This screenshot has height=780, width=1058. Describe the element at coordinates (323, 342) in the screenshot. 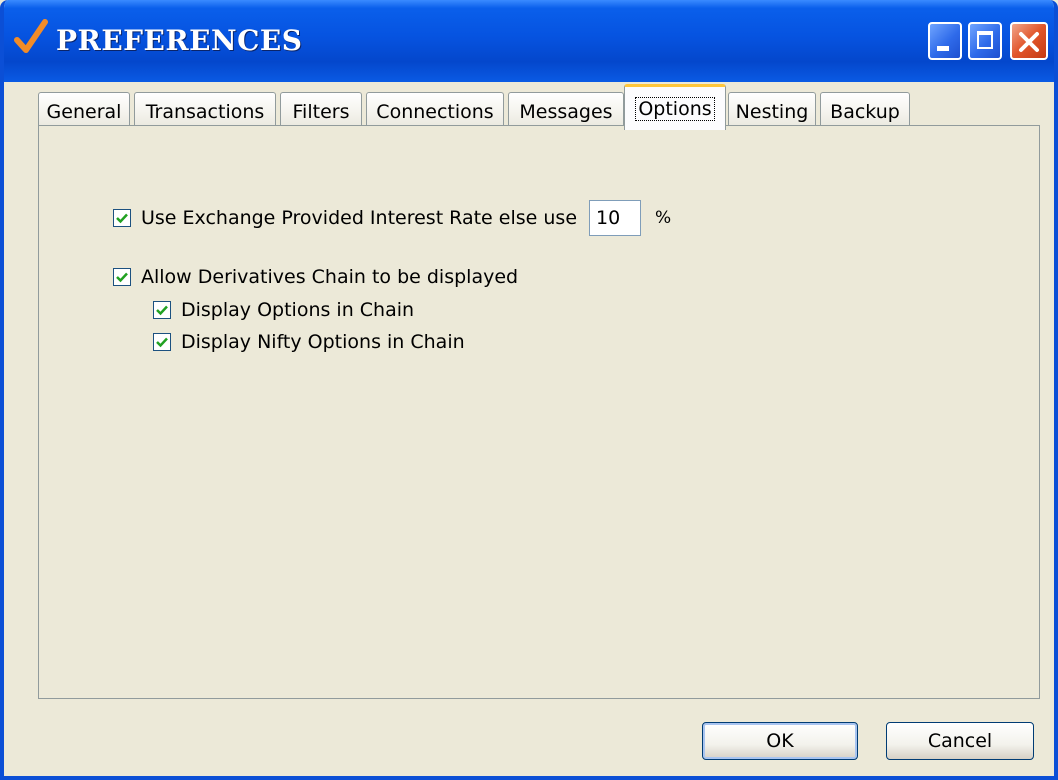

I see `display-nifty-label: Display Nifty Options in Chain` at that location.